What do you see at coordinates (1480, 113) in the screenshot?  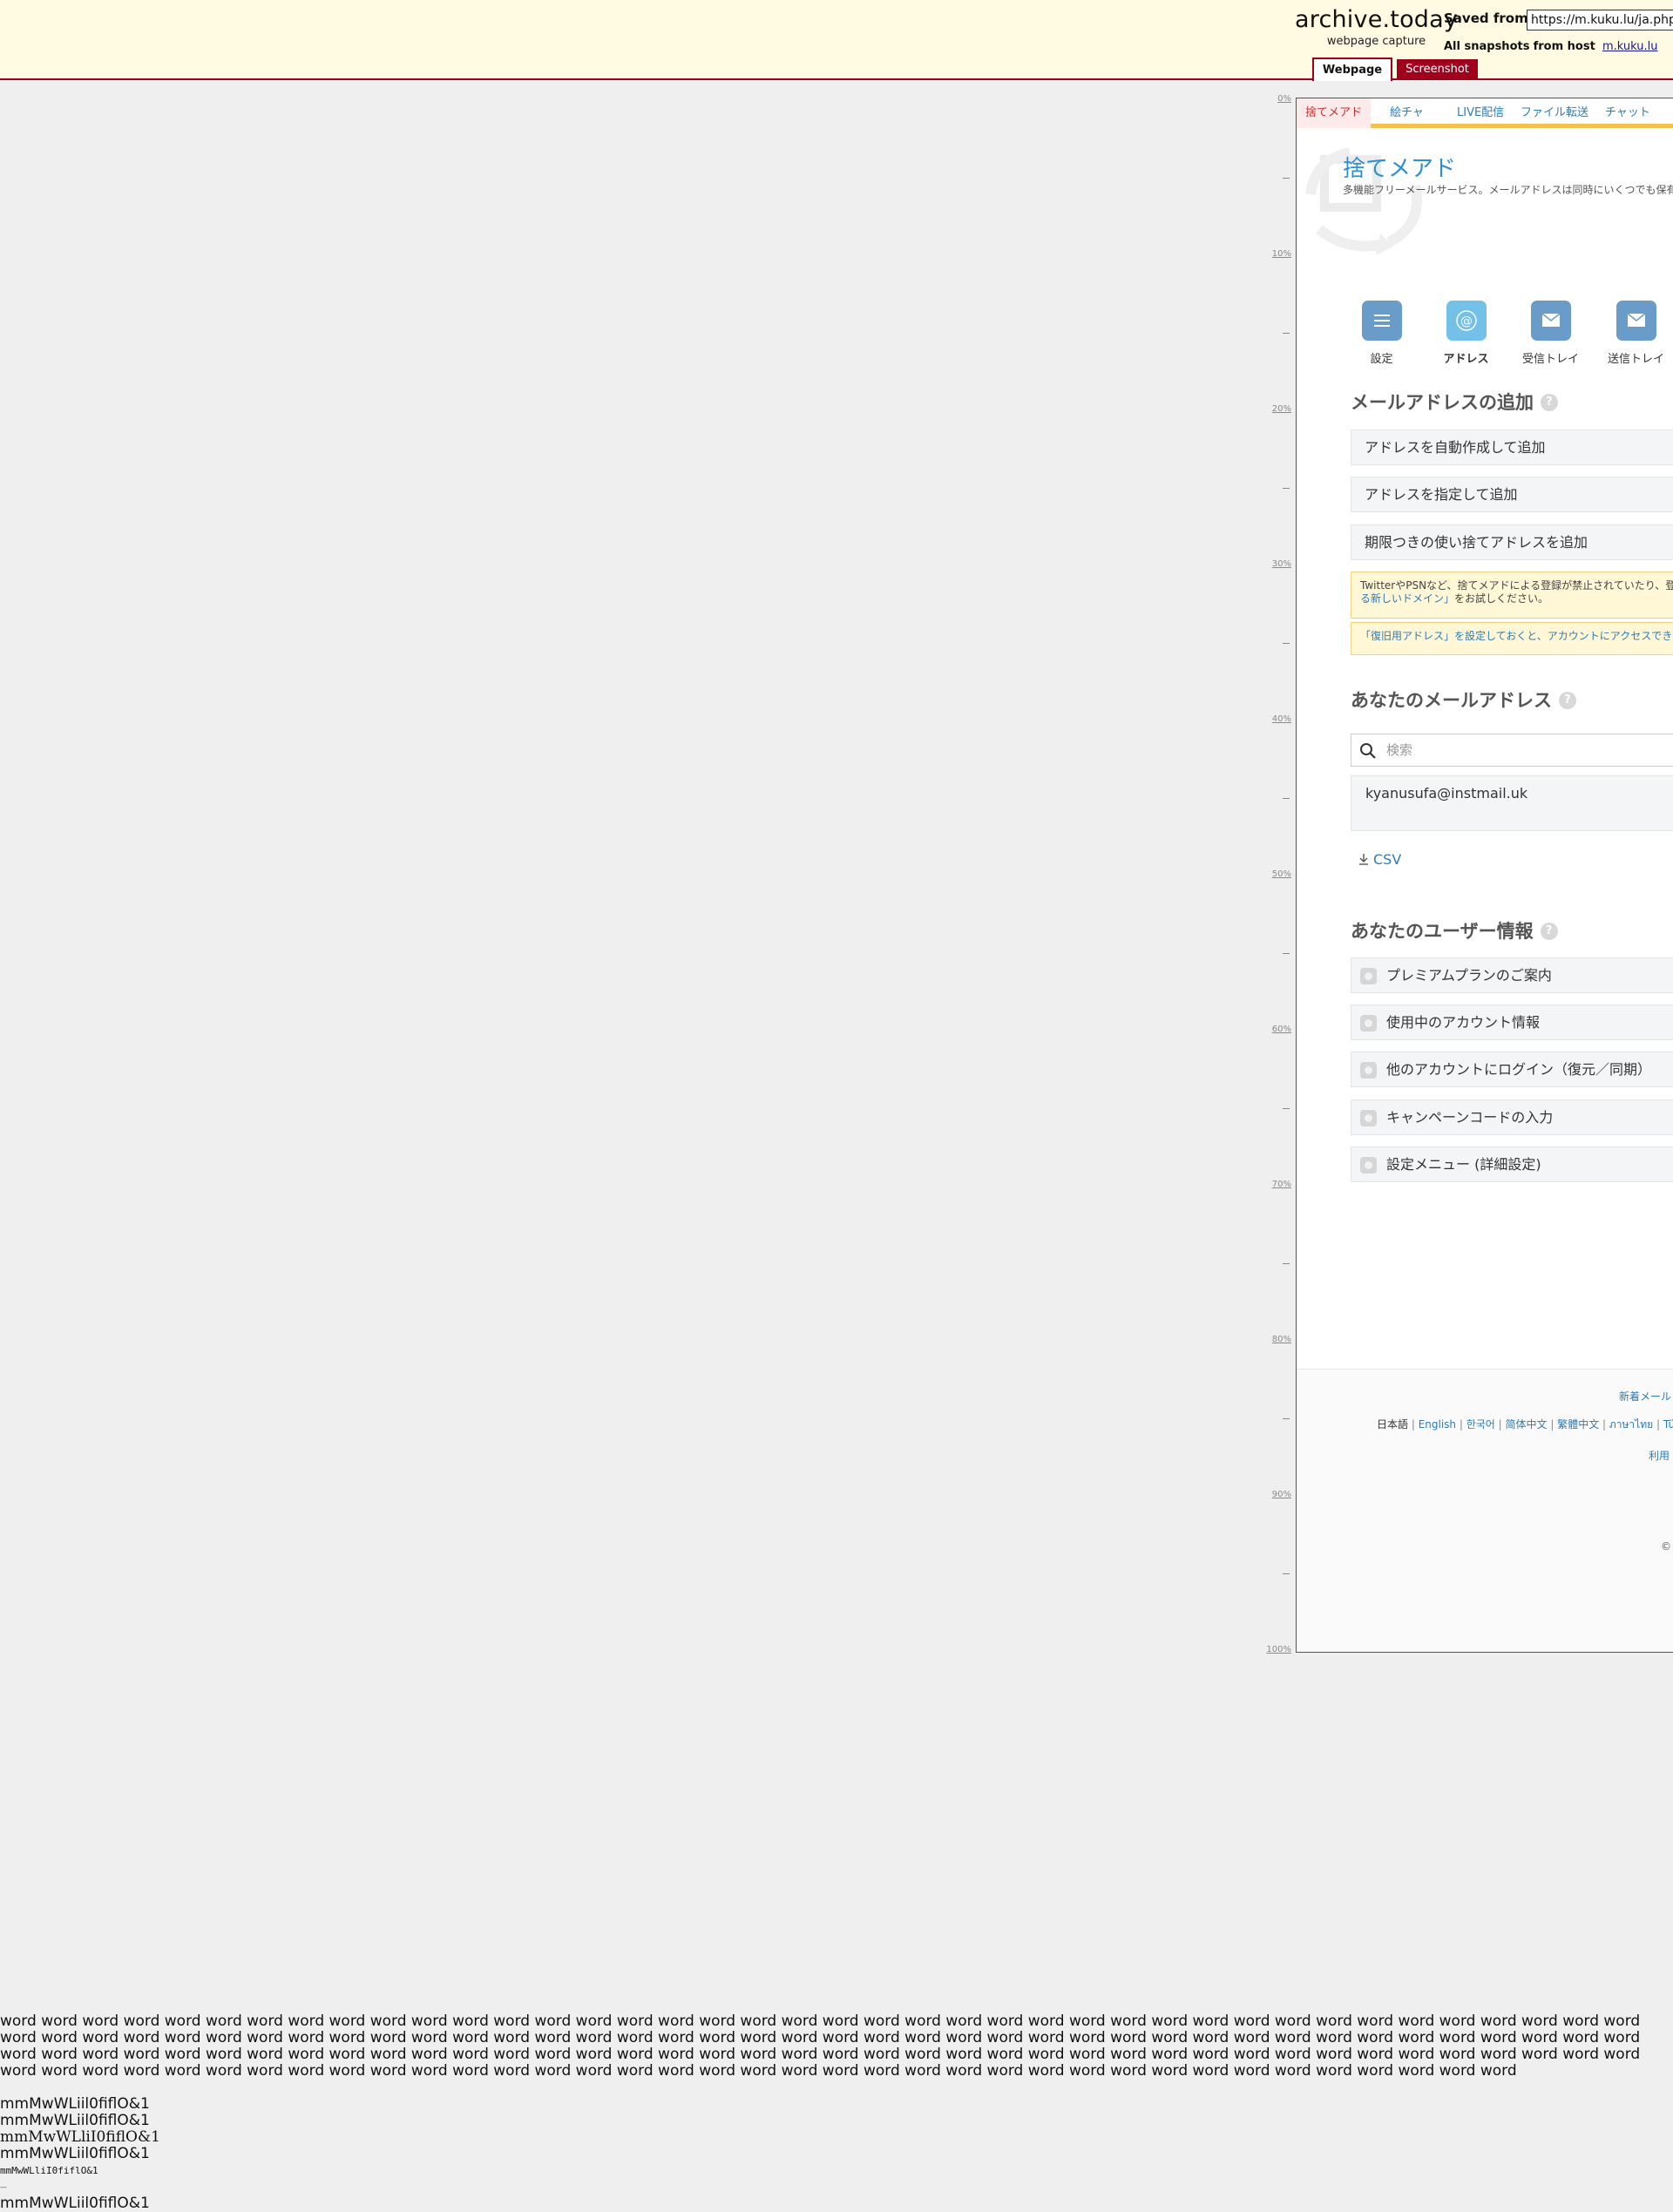 I see `nav-item-live: LIVE配信` at bounding box center [1480, 113].